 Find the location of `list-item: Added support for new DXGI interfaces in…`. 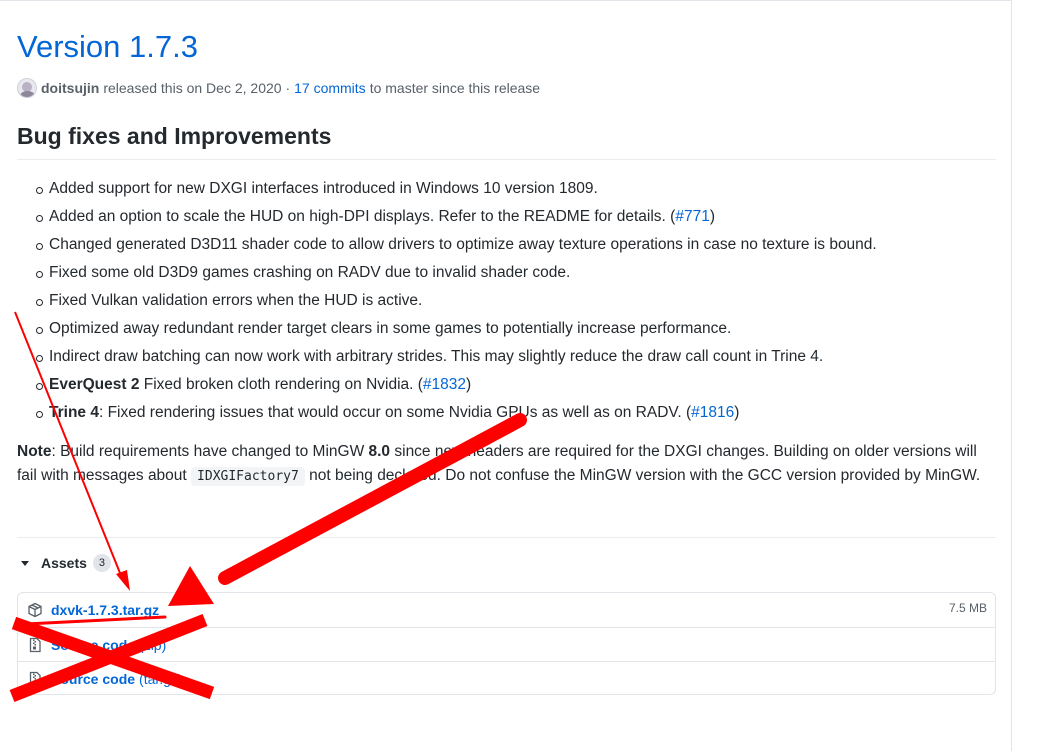

list-item: Added support for new DXGI interfaces in… is located at coordinates (506, 189).